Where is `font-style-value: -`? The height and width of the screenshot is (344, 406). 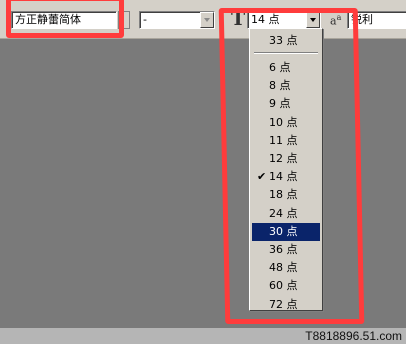
font-style-value: - is located at coordinates (145, 19).